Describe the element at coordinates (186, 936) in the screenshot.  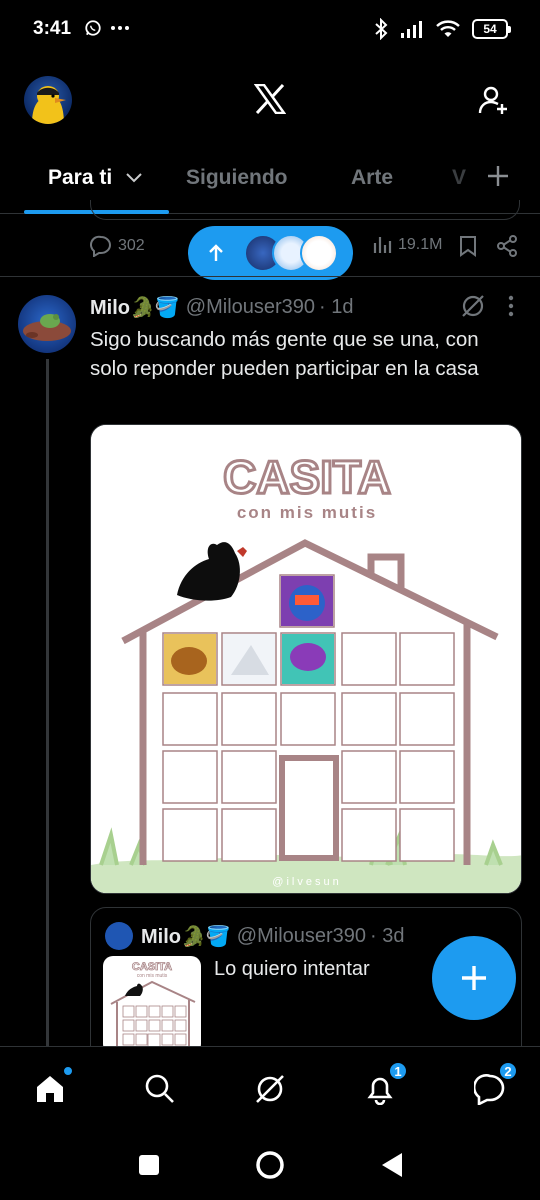
I see `quote-author-name: Milo🐊🪣` at that location.